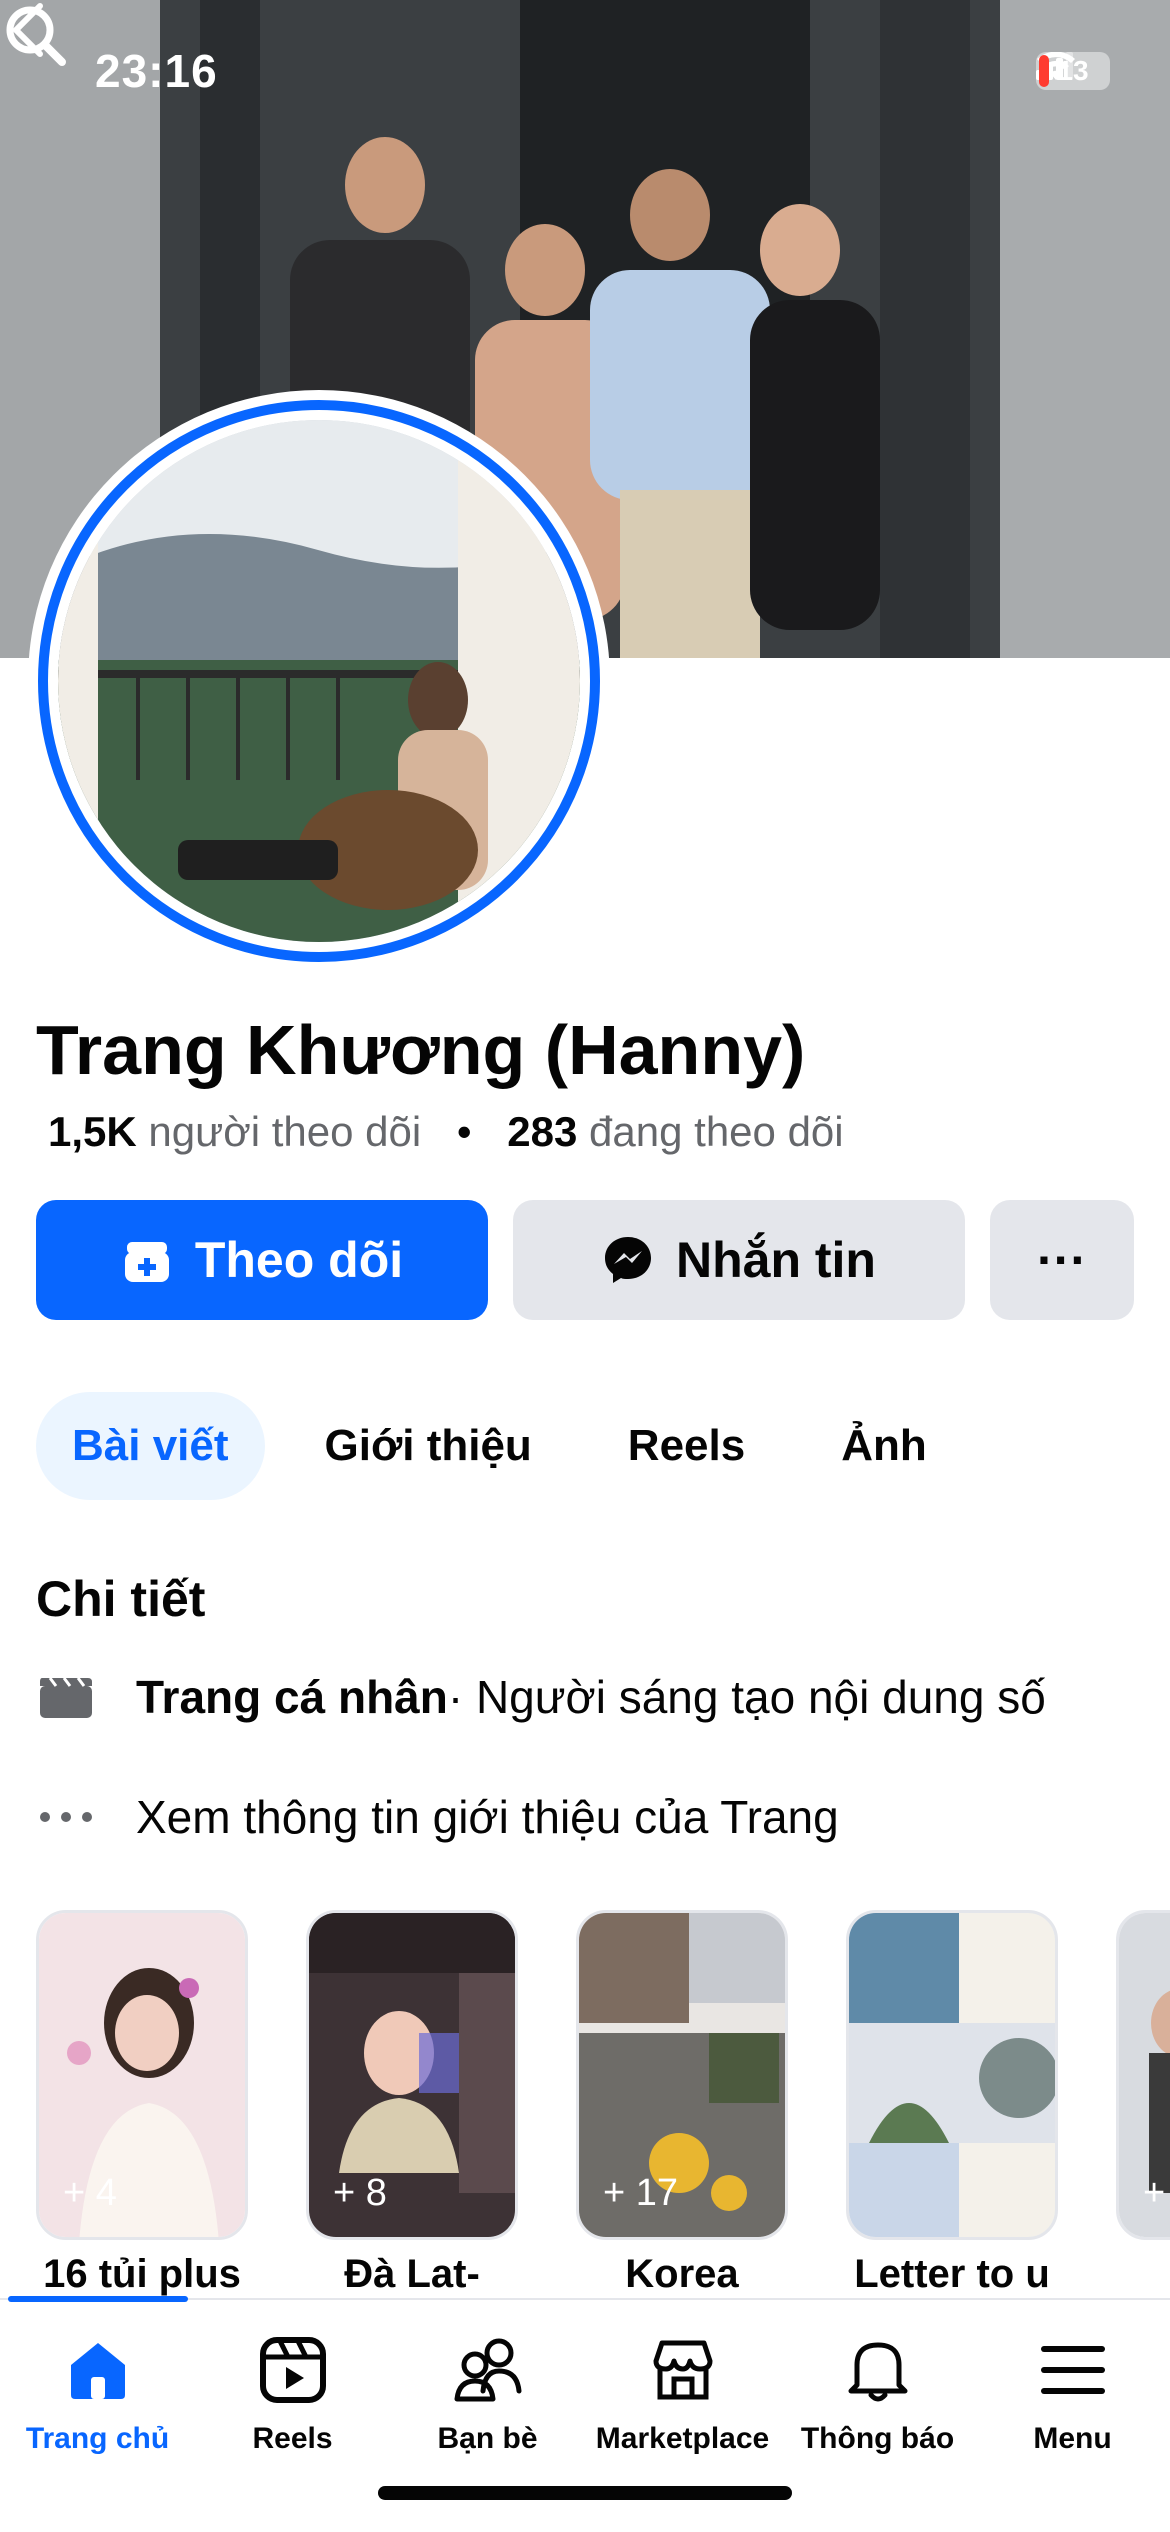  Describe the element at coordinates (488, 2370) in the screenshot. I see `friends-icon` at that location.